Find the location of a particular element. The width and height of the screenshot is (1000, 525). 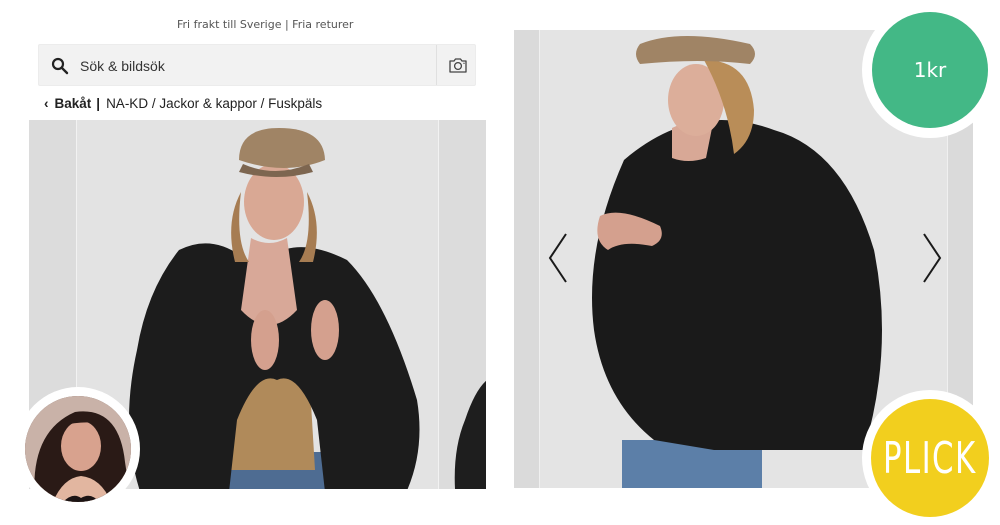

chevron-right-icon is located at coordinates (931, 258).